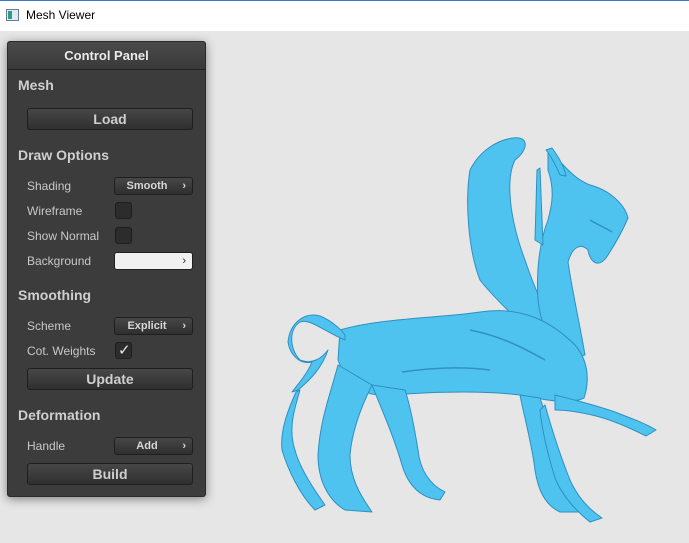 This screenshot has height=543, width=689. What do you see at coordinates (55, 295) in the screenshot?
I see `section-smoothing-heading: Smoothing` at bounding box center [55, 295].